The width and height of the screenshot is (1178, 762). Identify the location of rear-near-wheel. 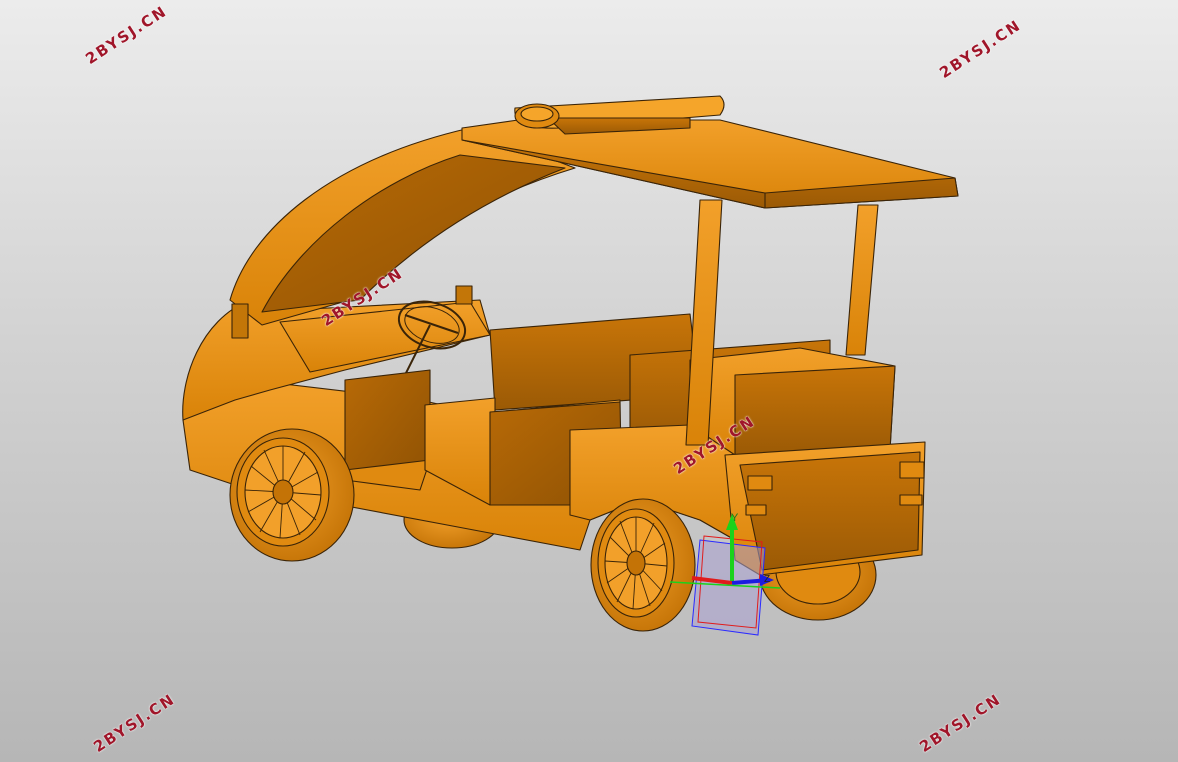
(643, 565).